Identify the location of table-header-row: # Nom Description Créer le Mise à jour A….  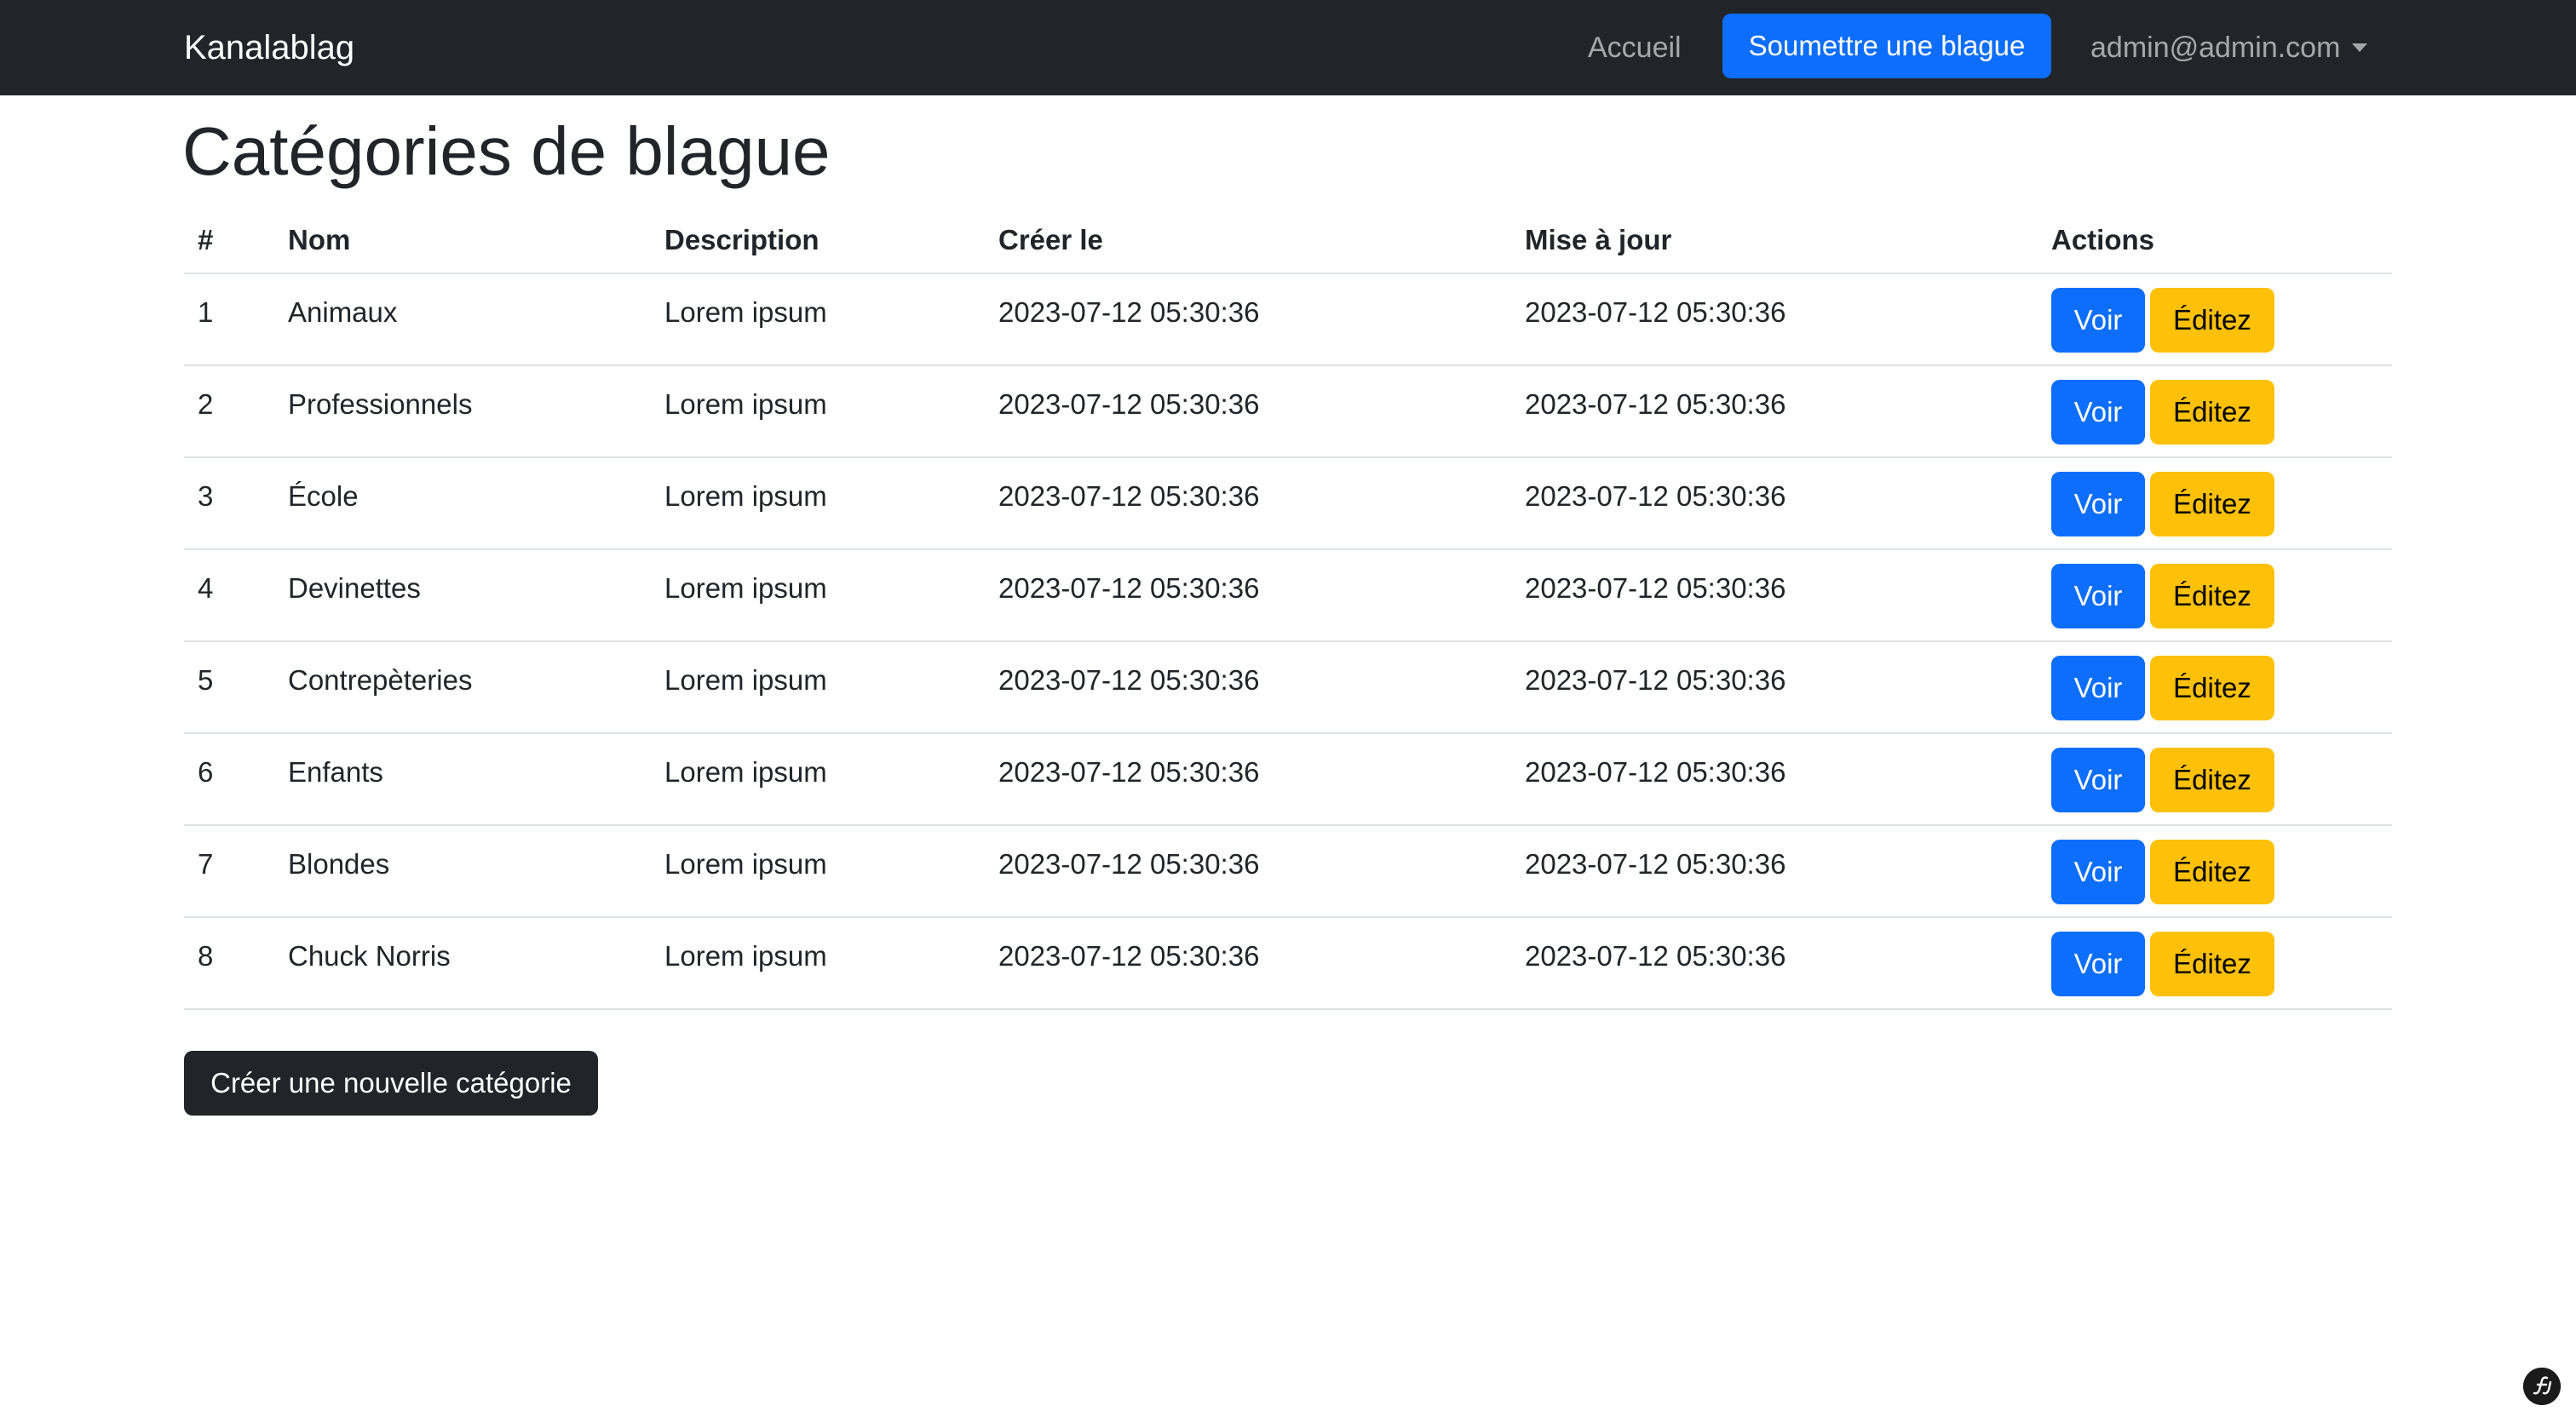
(1288, 241).